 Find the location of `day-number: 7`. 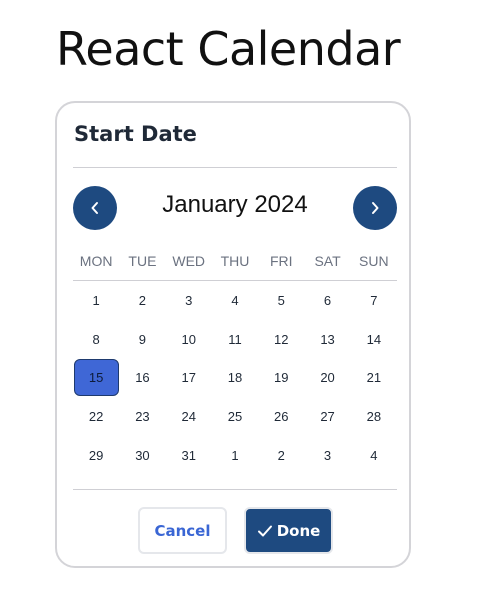

day-number: 7 is located at coordinates (374, 300).